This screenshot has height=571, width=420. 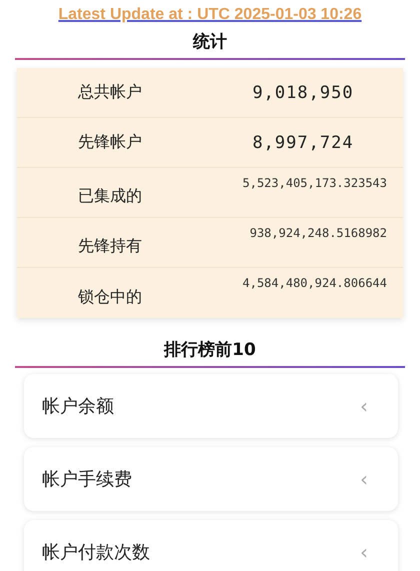 What do you see at coordinates (110, 142) in the screenshot?
I see `stat-label: 先锋帐户` at bounding box center [110, 142].